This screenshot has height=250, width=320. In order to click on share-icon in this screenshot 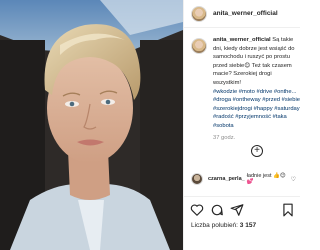, I will do `click(237, 210)`.